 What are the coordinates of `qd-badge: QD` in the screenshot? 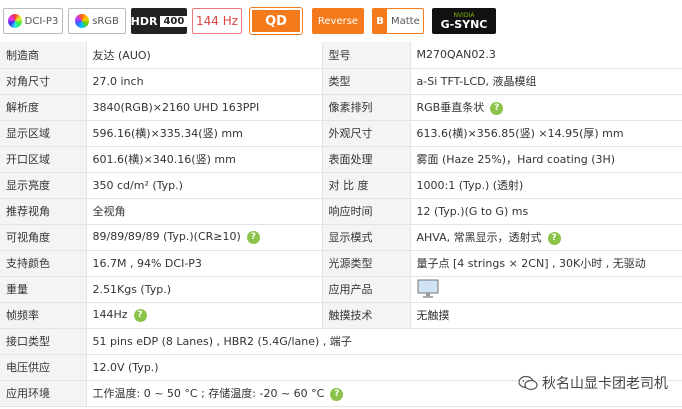 It's located at (276, 21).